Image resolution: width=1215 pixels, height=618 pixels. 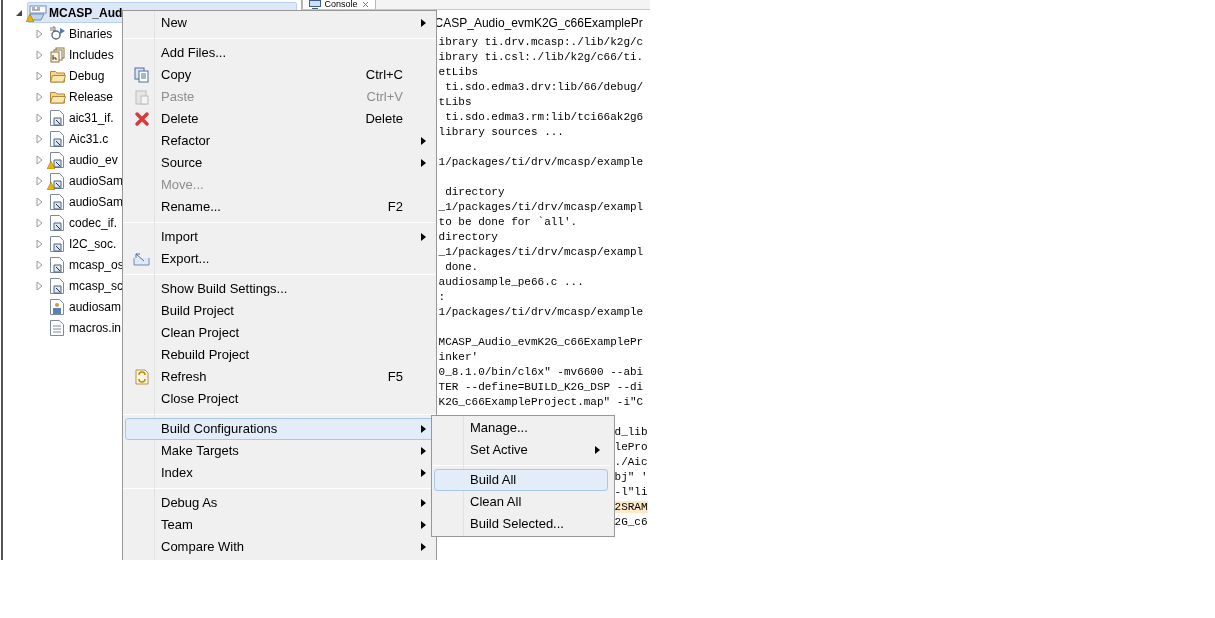 What do you see at coordinates (541, 402) in the screenshot?
I see `console-line: K2G_c66ExampleProject.map" -i"C` at bounding box center [541, 402].